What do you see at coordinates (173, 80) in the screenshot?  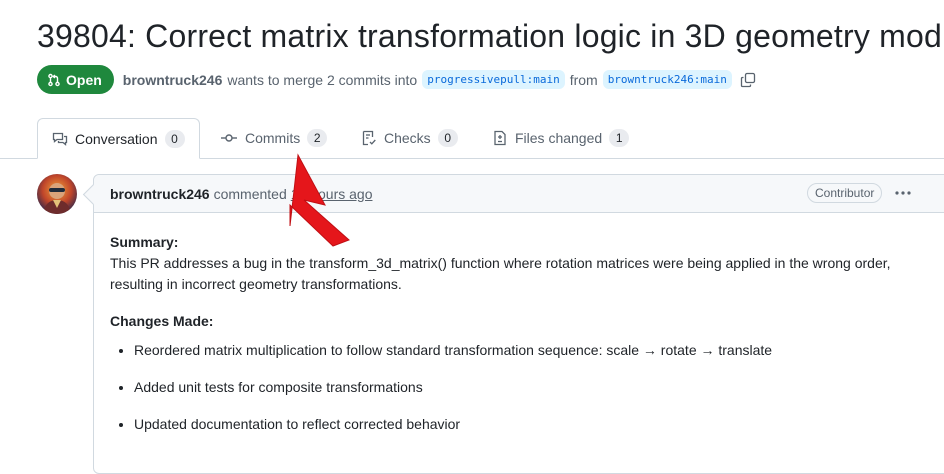 I see `pr-author-link: browntruck246` at bounding box center [173, 80].